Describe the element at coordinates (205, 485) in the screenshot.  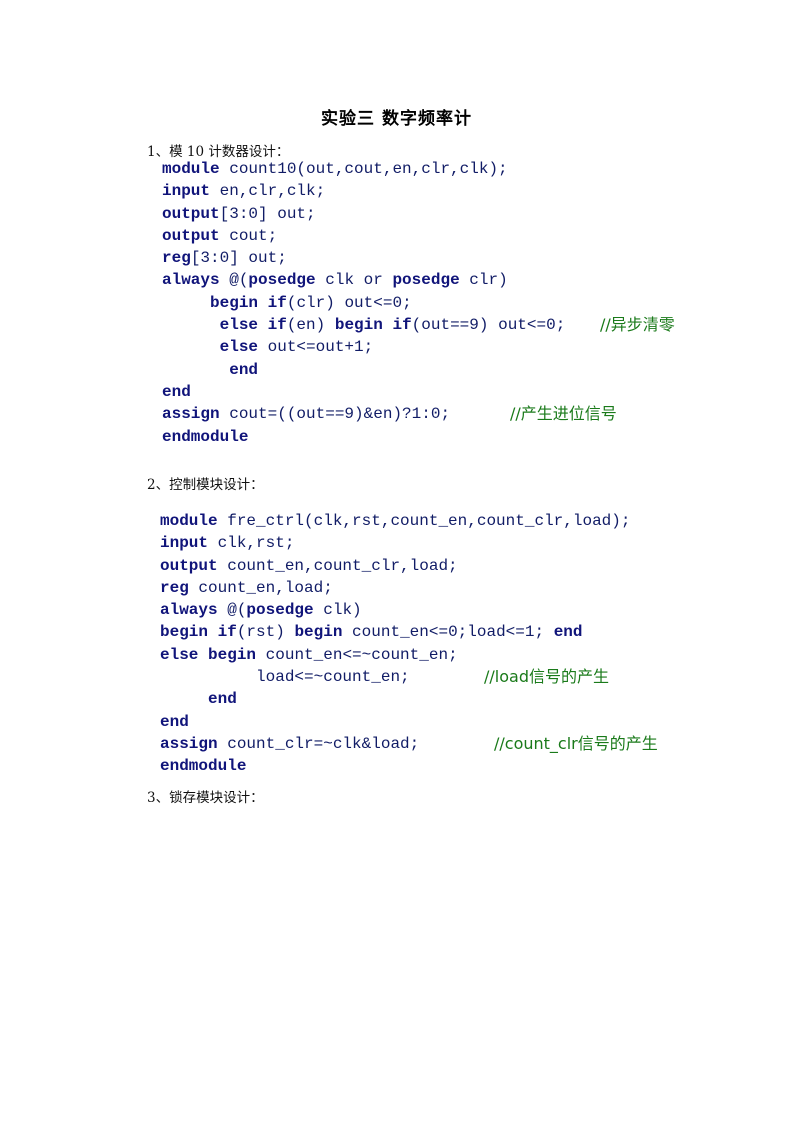
I see `section-heading-2: 2、控制模块设计：` at that location.